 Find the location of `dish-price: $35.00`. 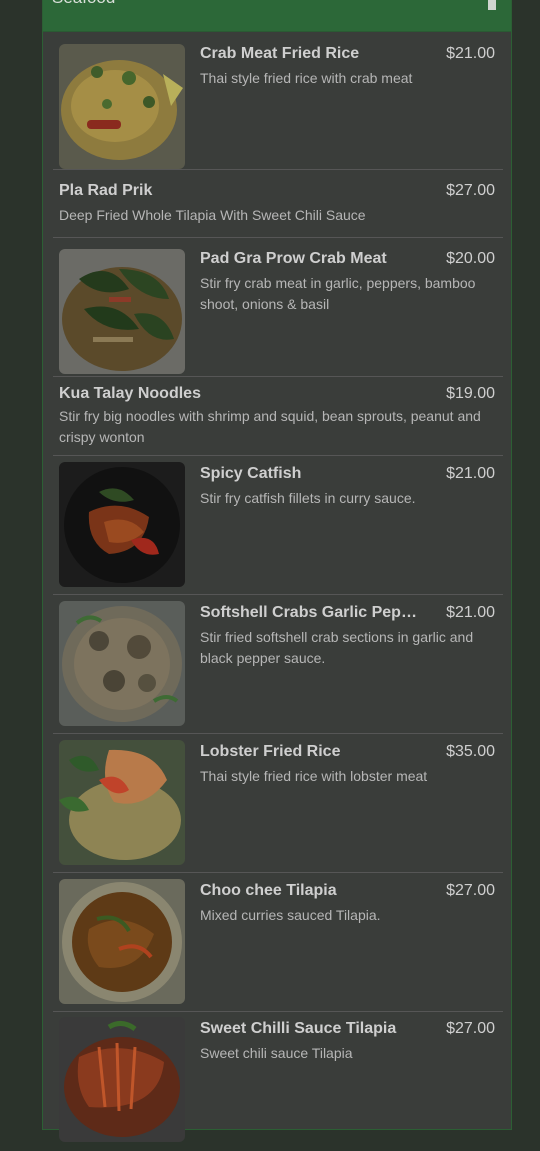

dish-price: $35.00 is located at coordinates (470, 751).